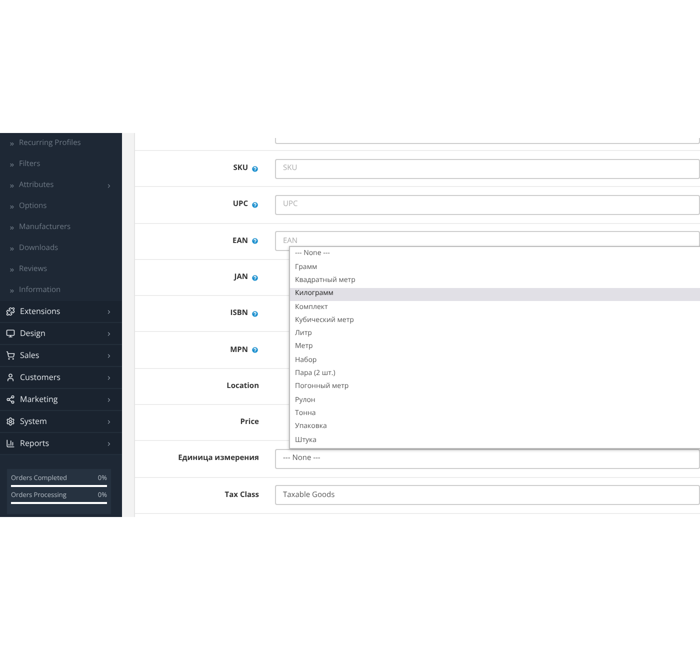  What do you see at coordinates (487, 141) in the screenshot?
I see `input-field` at bounding box center [487, 141].